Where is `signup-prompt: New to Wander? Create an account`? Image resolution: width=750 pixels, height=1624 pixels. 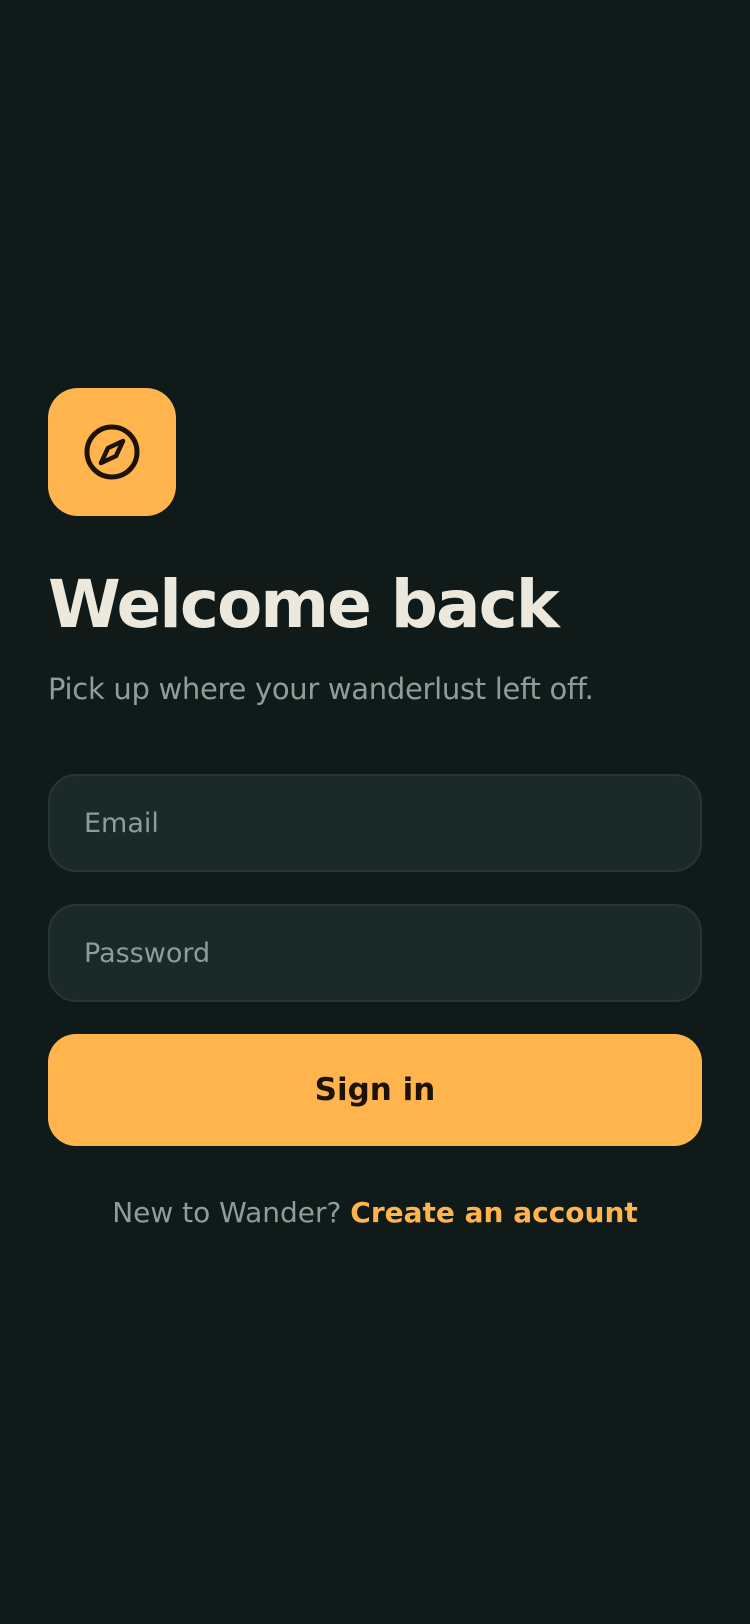
signup-prompt: New to Wander? Create an account is located at coordinates (375, 1212).